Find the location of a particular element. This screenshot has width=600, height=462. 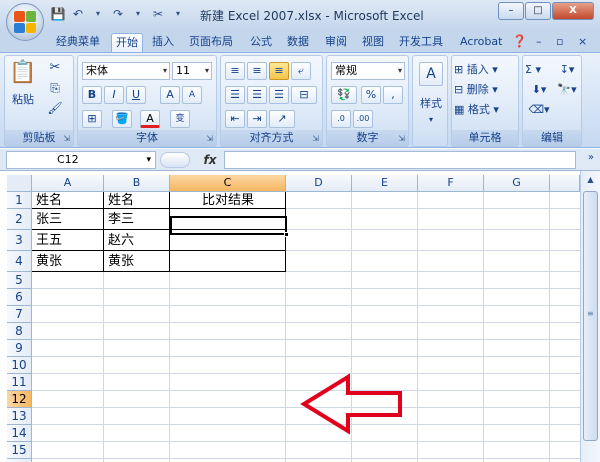

vertical-scrollbar: ▲ ≡ is located at coordinates (590, 316).